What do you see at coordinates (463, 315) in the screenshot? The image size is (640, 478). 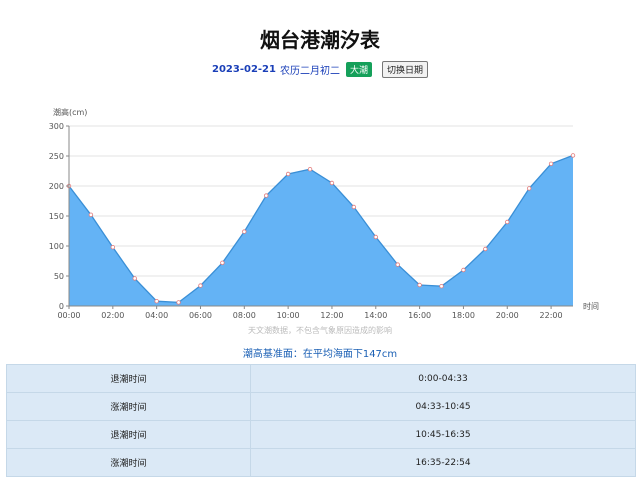 I see `x-tick-label: 18:00` at bounding box center [463, 315].